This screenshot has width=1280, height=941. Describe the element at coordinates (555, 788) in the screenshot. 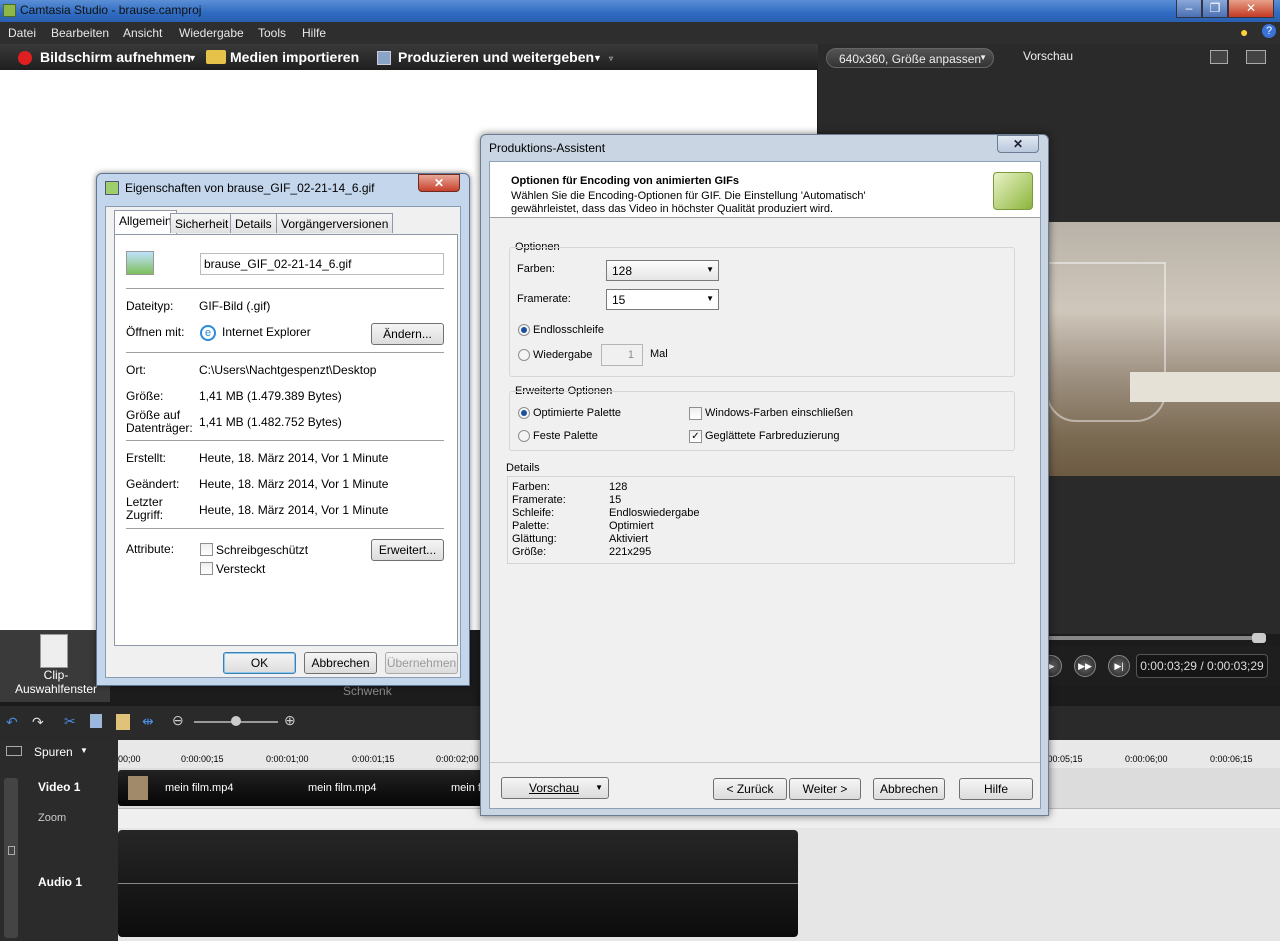

I see `preview-button: Vorschau ▼` at that location.